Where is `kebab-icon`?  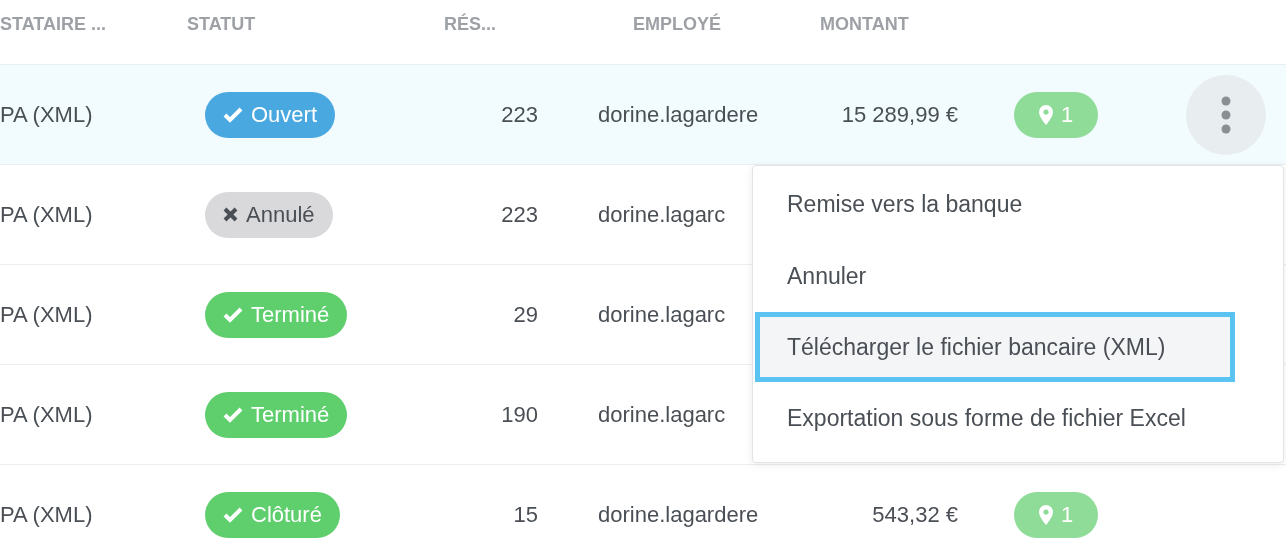 kebab-icon is located at coordinates (1226, 114).